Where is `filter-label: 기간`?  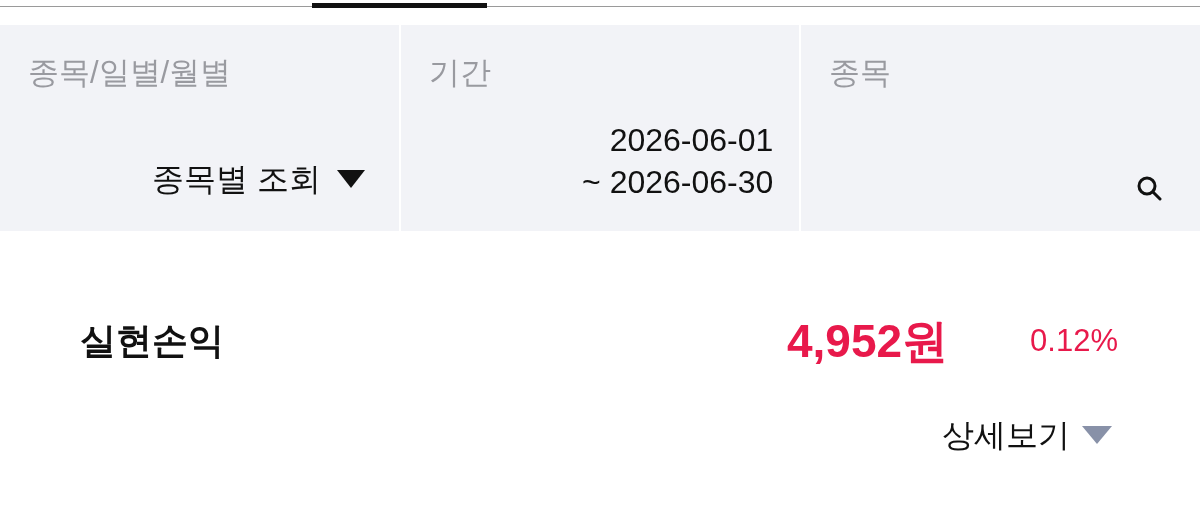 filter-label: 기간 is located at coordinates (459, 73).